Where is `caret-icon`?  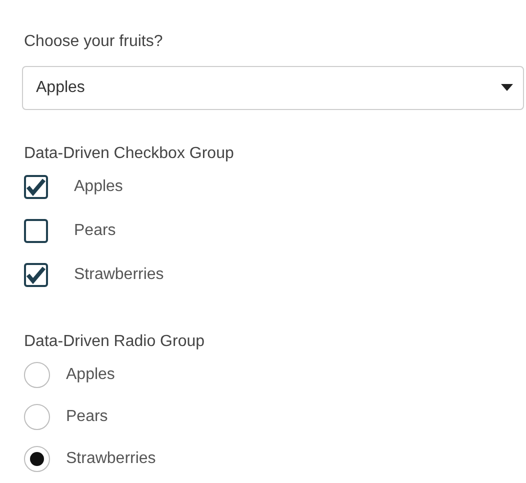
caret-icon is located at coordinates (507, 88).